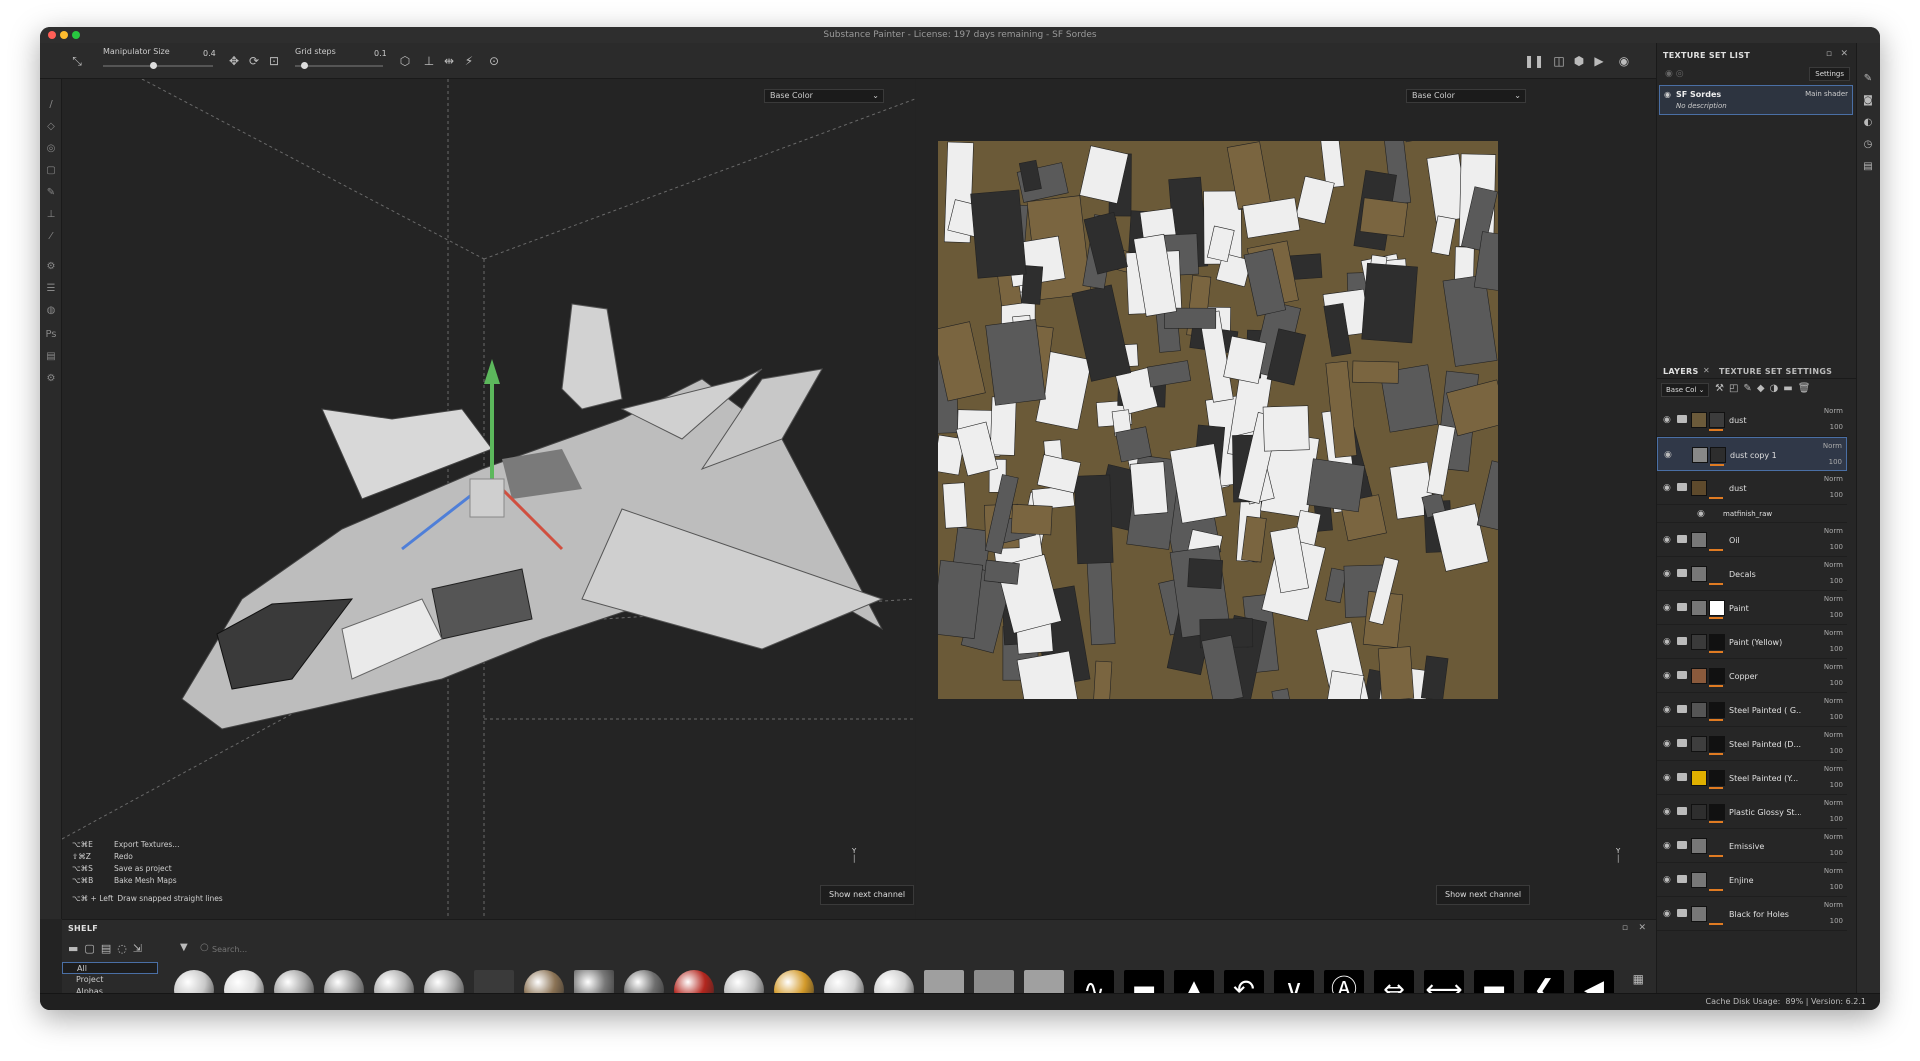  What do you see at coordinates (304, 65) in the screenshot?
I see `slider-handle` at bounding box center [304, 65].